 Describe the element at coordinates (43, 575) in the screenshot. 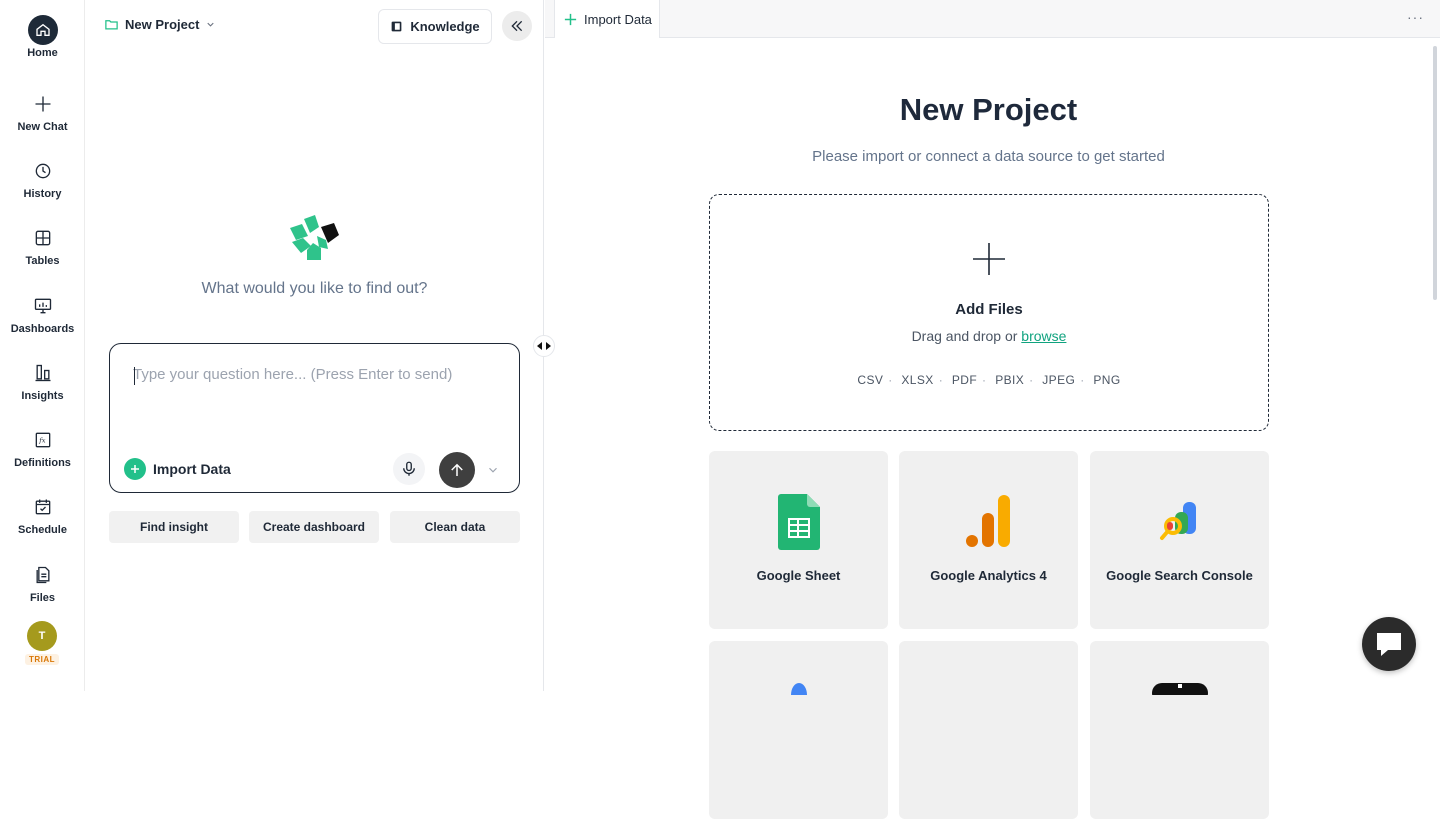

I see `files-icon` at that location.